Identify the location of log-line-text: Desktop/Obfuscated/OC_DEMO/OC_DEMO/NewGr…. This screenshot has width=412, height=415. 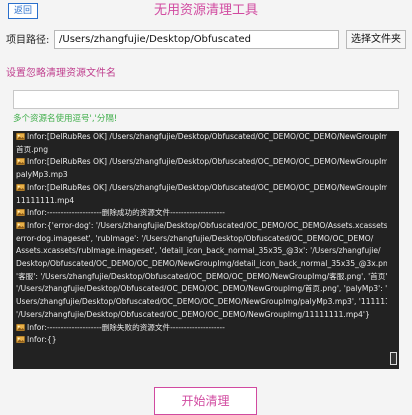
(201, 264).